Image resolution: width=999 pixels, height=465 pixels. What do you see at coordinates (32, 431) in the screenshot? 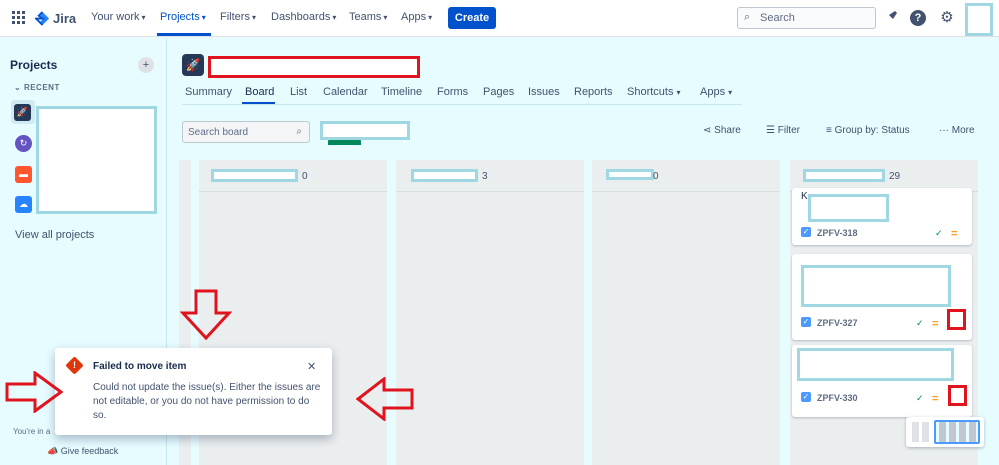
I see `sidebar-footer-text: You're in a` at bounding box center [32, 431].